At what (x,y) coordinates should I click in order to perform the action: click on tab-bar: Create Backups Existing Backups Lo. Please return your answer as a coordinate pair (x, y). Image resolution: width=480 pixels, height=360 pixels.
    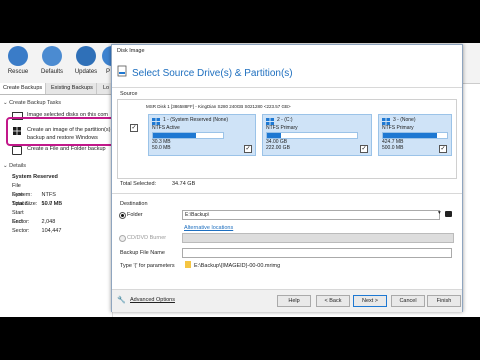
    Looking at the image, I should click on (56, 89).